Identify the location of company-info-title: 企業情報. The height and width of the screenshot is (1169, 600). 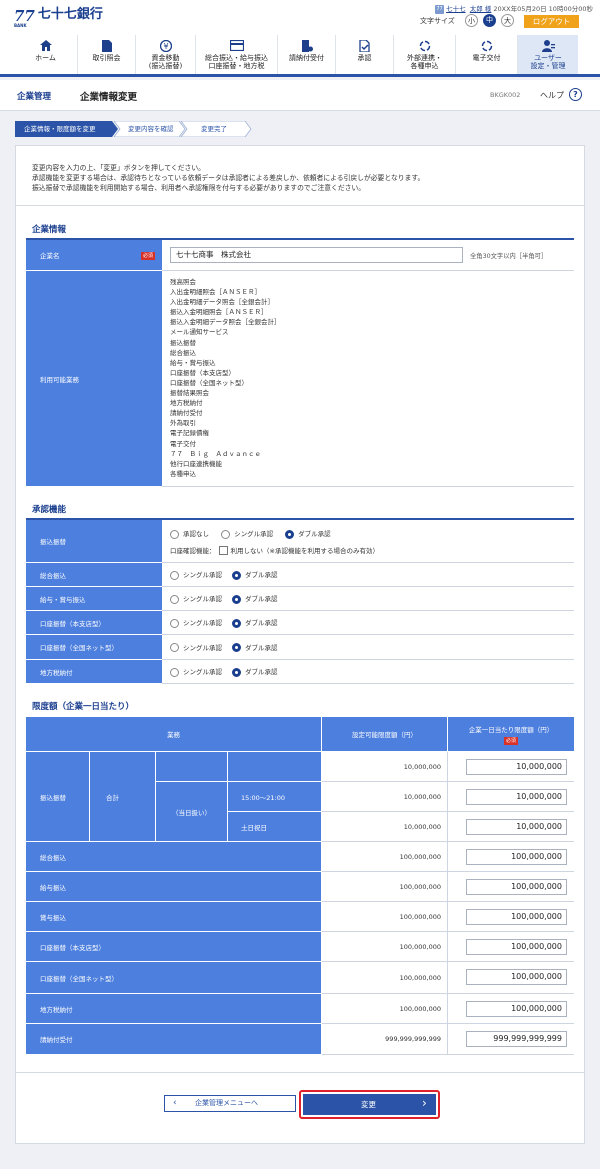
(49, 230).